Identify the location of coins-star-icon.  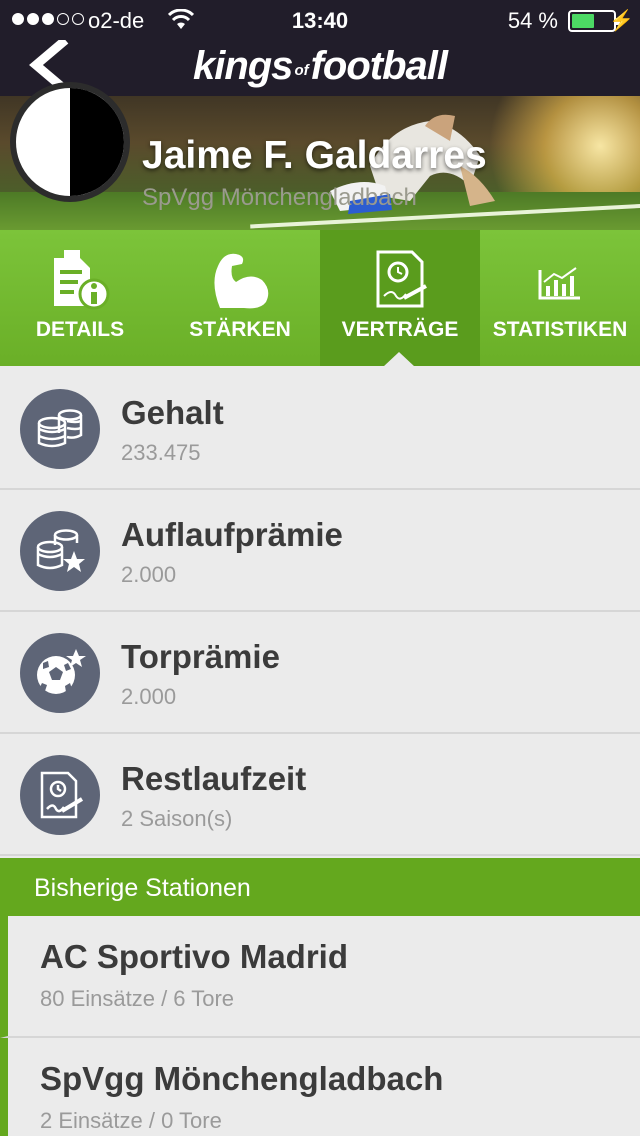
(60, 551).